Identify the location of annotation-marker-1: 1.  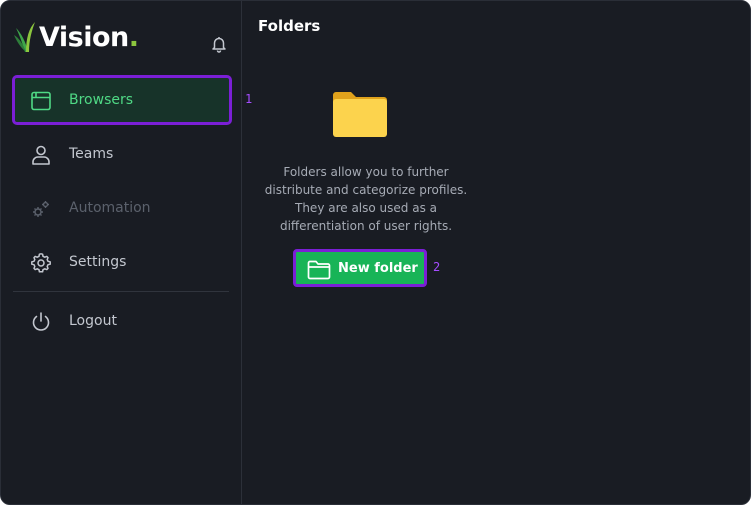
(249, 99).